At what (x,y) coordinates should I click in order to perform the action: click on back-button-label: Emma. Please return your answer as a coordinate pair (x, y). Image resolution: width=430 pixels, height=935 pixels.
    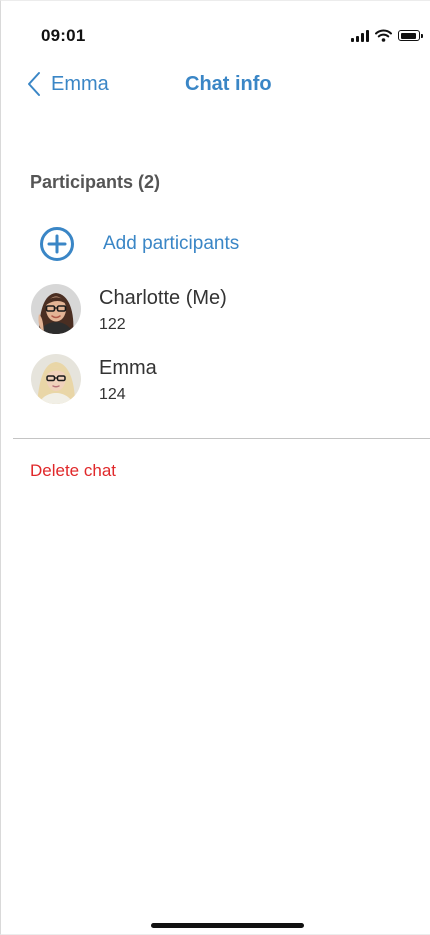
    Looking at the image, I should click on (80, 83).